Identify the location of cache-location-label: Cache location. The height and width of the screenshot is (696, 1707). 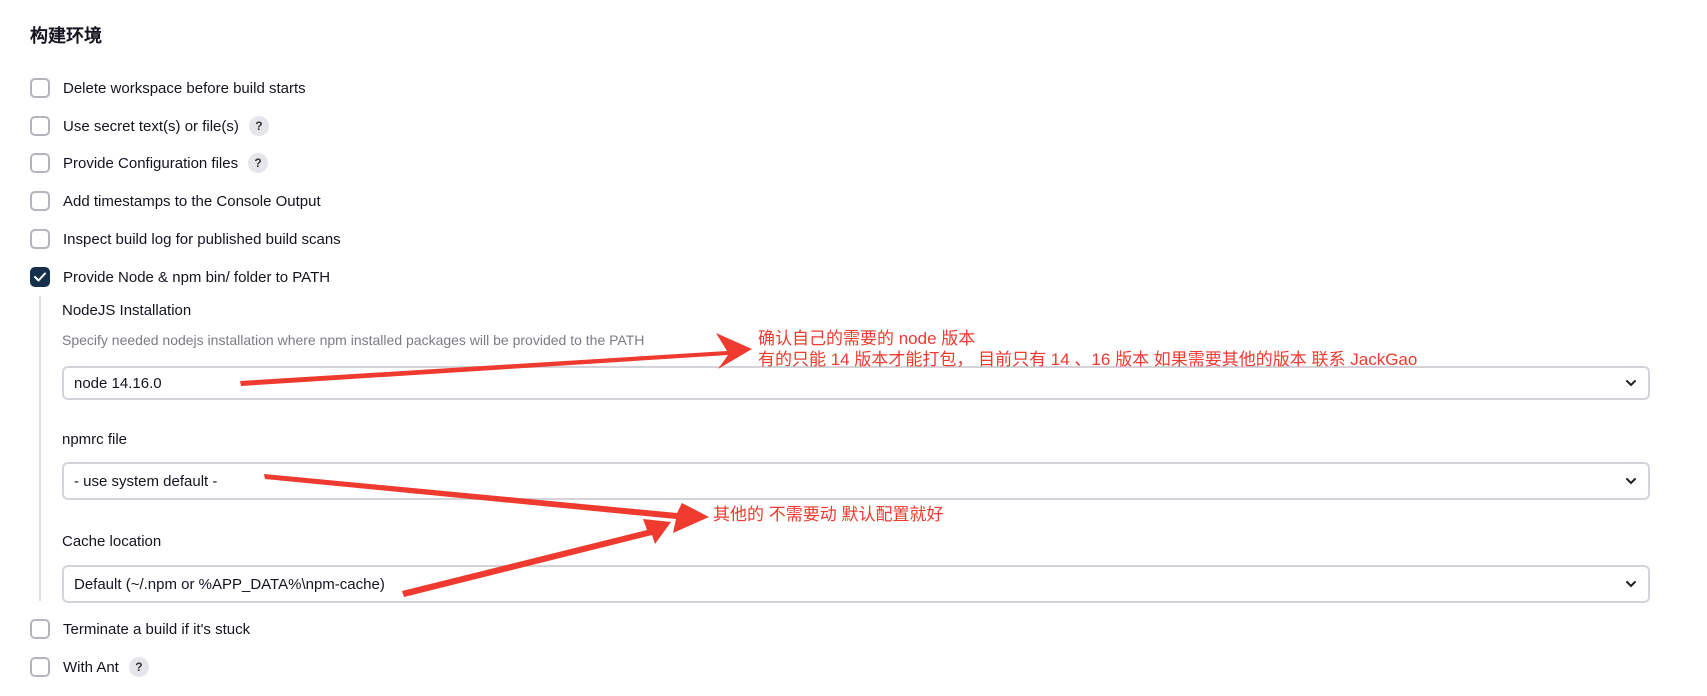
(112, 541).